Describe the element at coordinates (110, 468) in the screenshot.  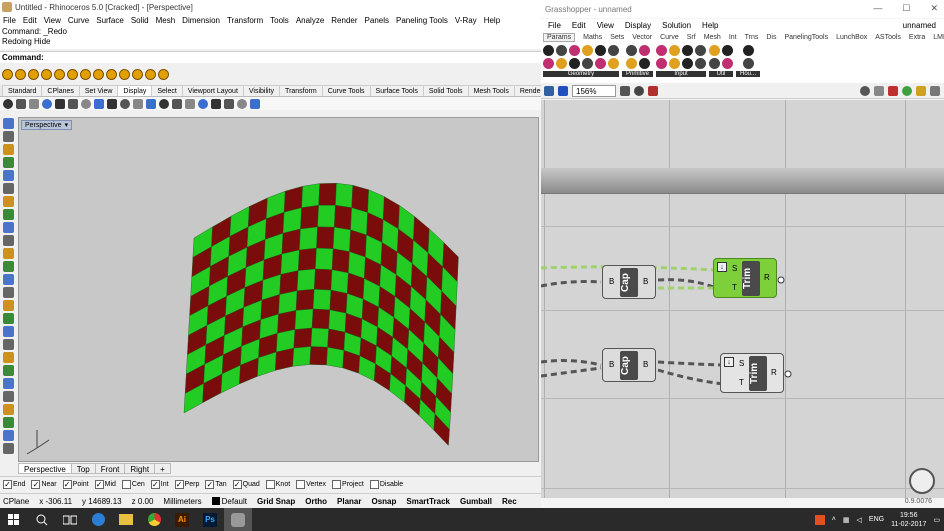
I see `viewport-tab-front: Front` at that location.